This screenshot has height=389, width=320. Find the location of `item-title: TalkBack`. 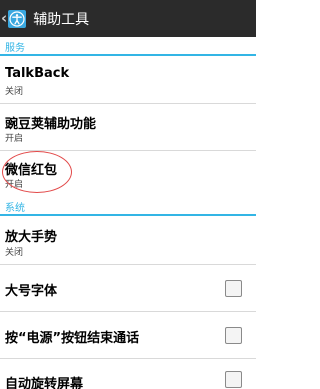

item-title: TalkBack is located at coordinates (37, 73).